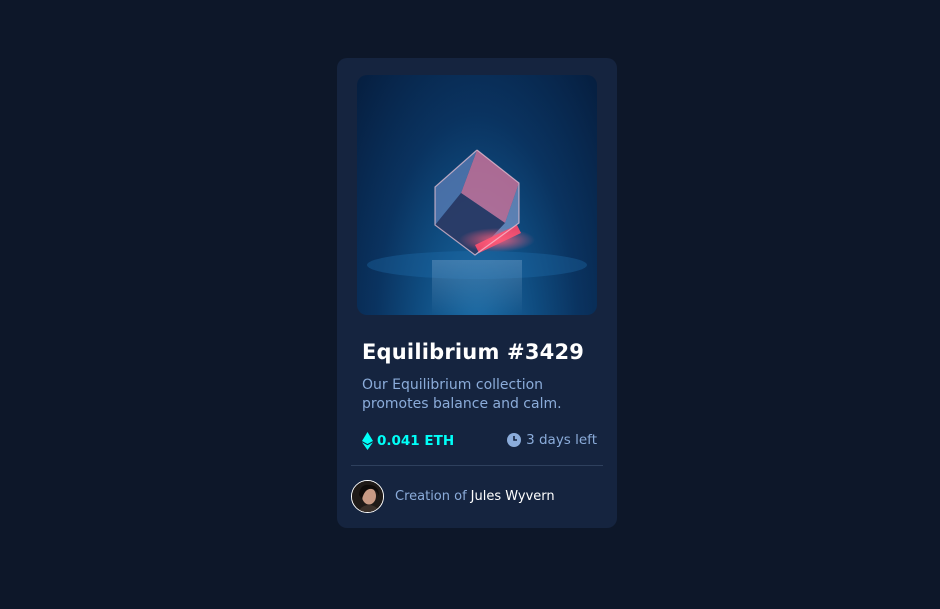 Image resolution: width=940 pixels, height=609 pixels. What do you see at coordinates (513, 496) in the screenshot?
I see `creator-name-link: Jules Wyvern` at bounding box center [513, 496].